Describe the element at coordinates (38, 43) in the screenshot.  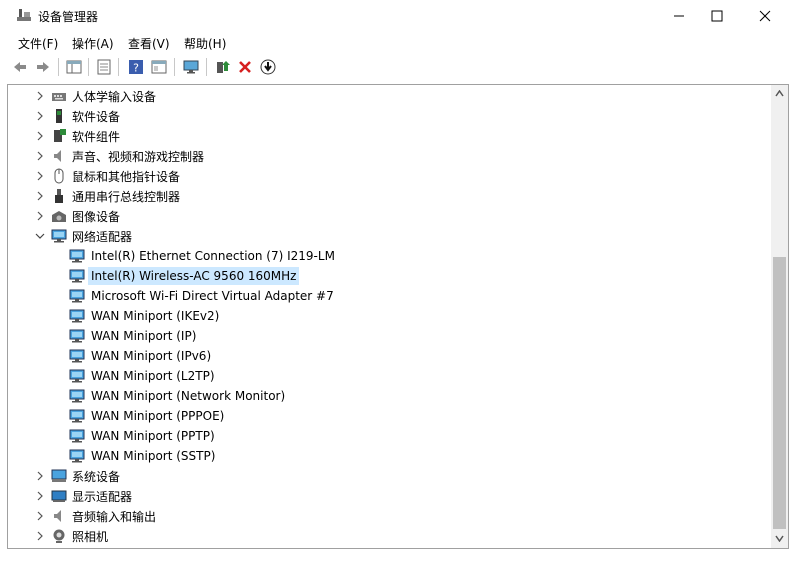
I see `menu-file: 文件(F)` at that location.